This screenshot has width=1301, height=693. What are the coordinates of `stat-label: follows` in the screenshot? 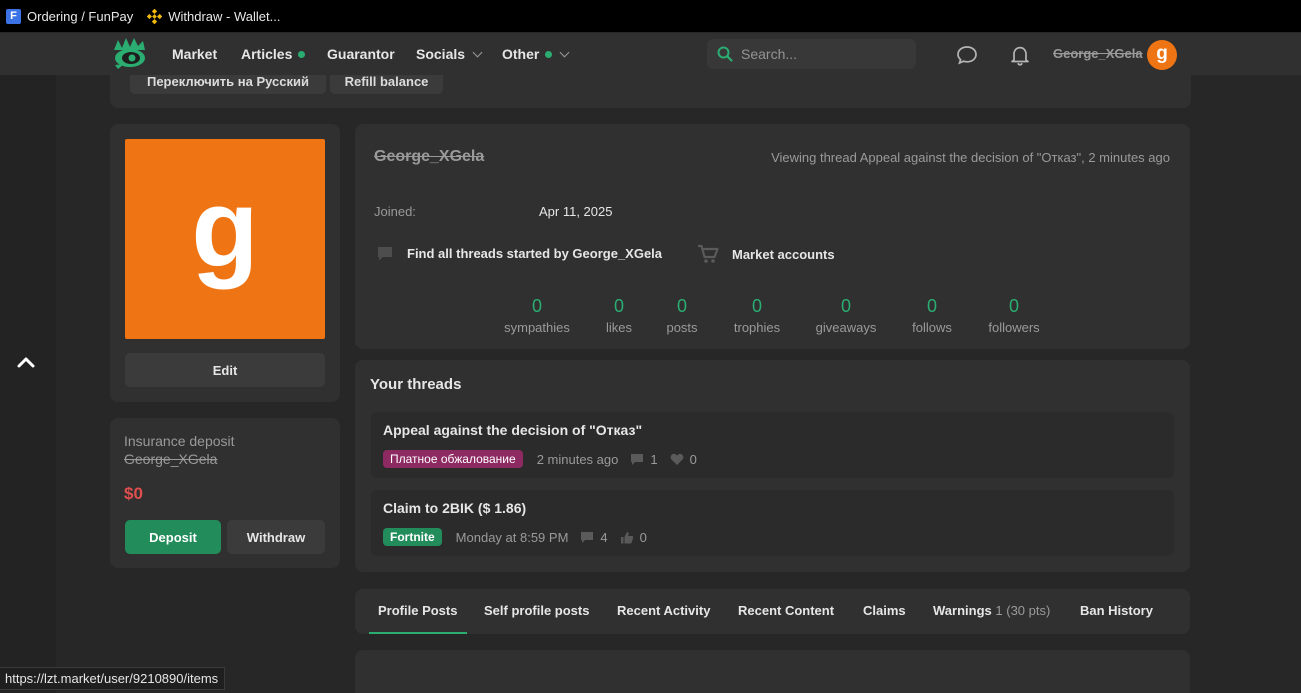 It's located at (932, 327).